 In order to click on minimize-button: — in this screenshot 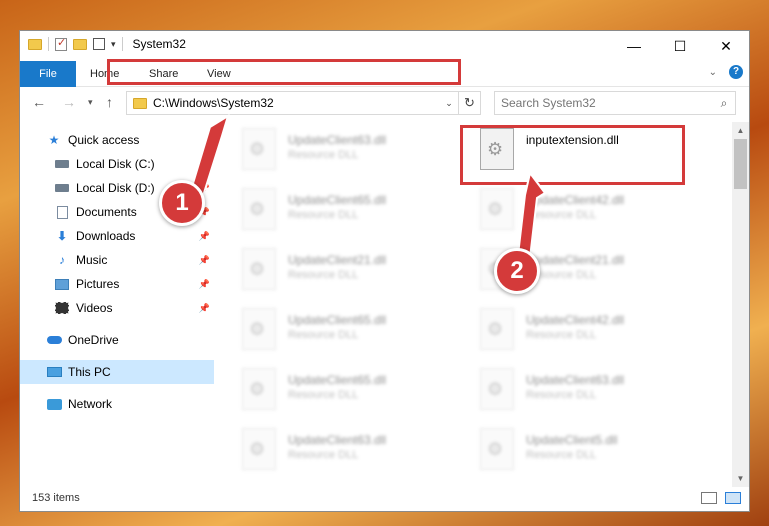, I will do `click(634, 46)`.